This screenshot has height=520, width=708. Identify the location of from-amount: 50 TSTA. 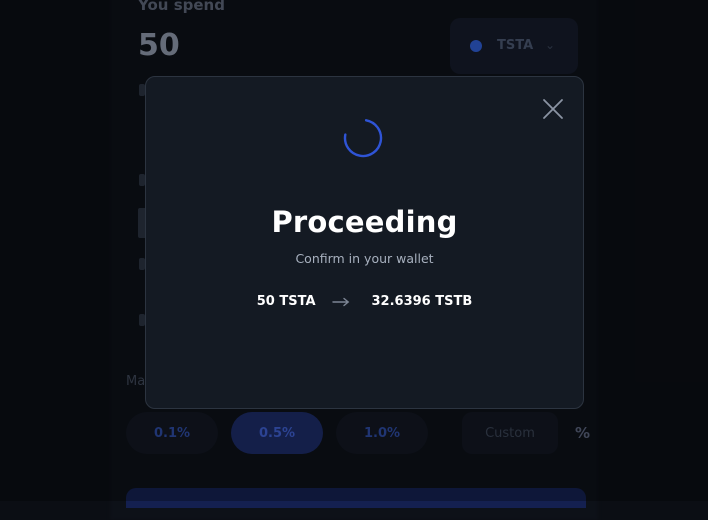
(286, 301).